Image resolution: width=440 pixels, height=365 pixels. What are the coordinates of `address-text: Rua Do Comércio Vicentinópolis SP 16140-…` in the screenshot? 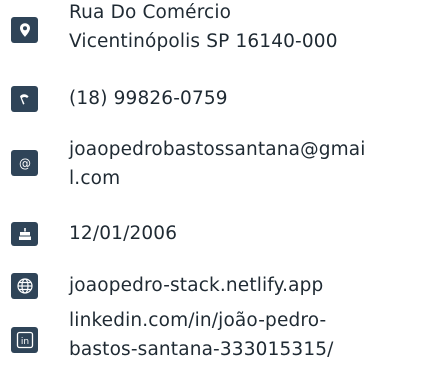 It's located at (203, 28).